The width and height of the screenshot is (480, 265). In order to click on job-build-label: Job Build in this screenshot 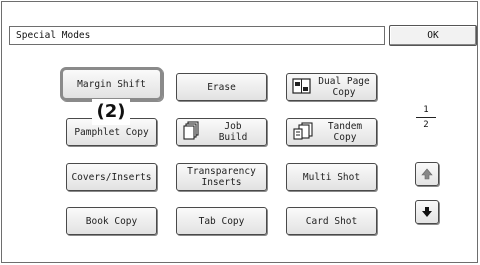, I will do `click(233, 132)`.